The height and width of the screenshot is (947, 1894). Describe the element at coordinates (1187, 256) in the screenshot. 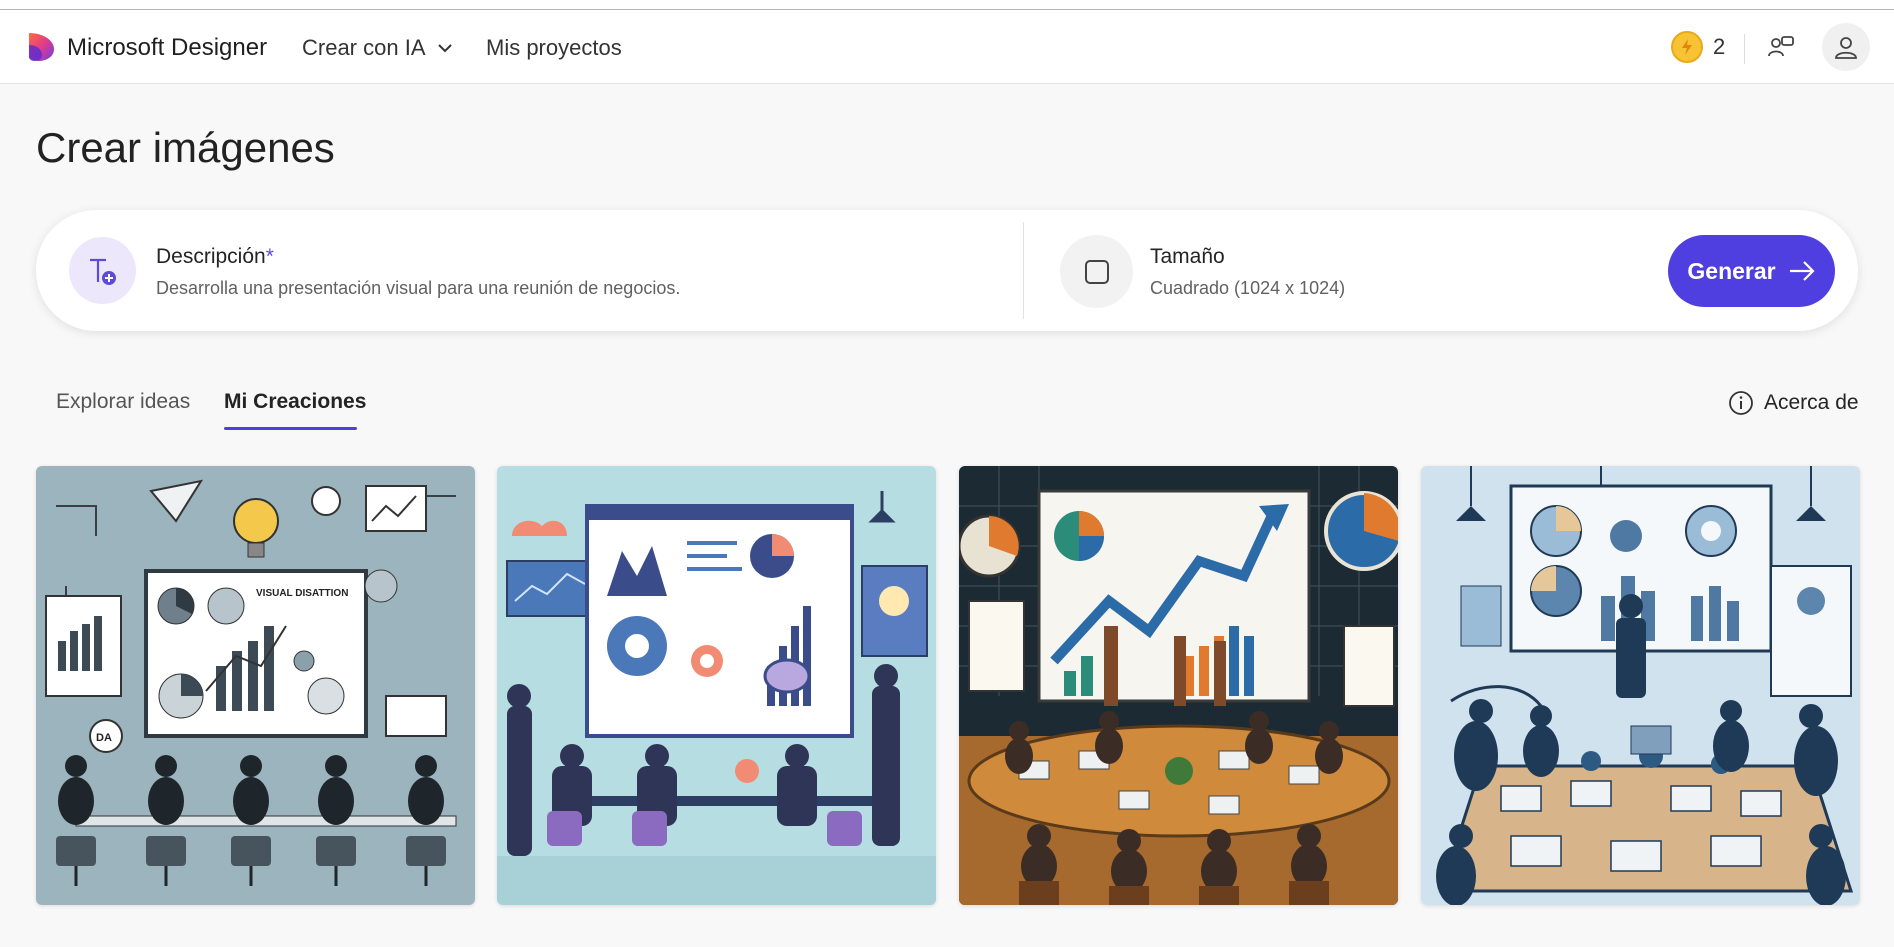

I see `size-label: Tamaño` at that location.